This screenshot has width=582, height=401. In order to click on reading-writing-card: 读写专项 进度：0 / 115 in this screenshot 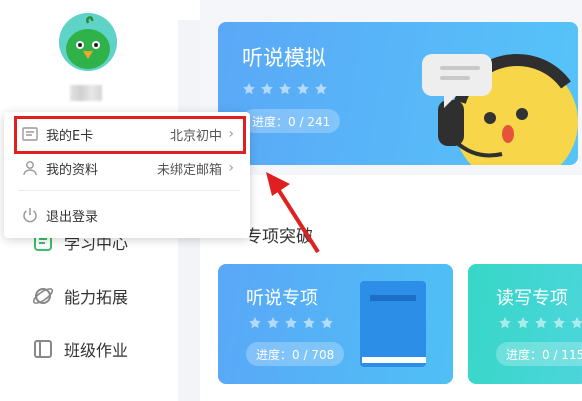, I will do `click(525, 324)`.